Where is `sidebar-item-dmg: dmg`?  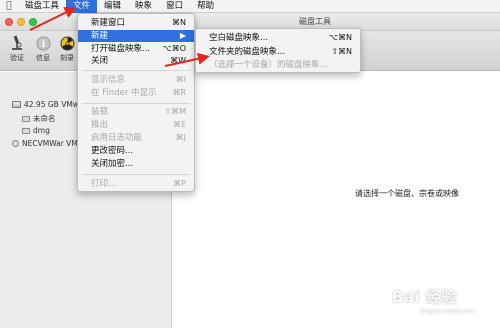 sidebar-item-dmg: dmg is located at coordinates (36, 130).